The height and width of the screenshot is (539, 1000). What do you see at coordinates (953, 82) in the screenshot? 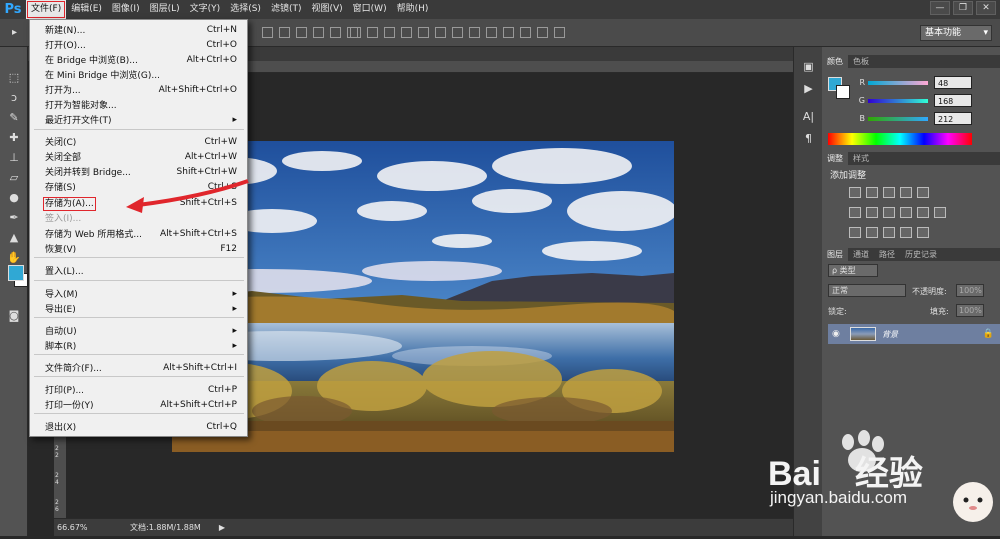
I see `red-value-input: 48` at bounding box center [953, 82].